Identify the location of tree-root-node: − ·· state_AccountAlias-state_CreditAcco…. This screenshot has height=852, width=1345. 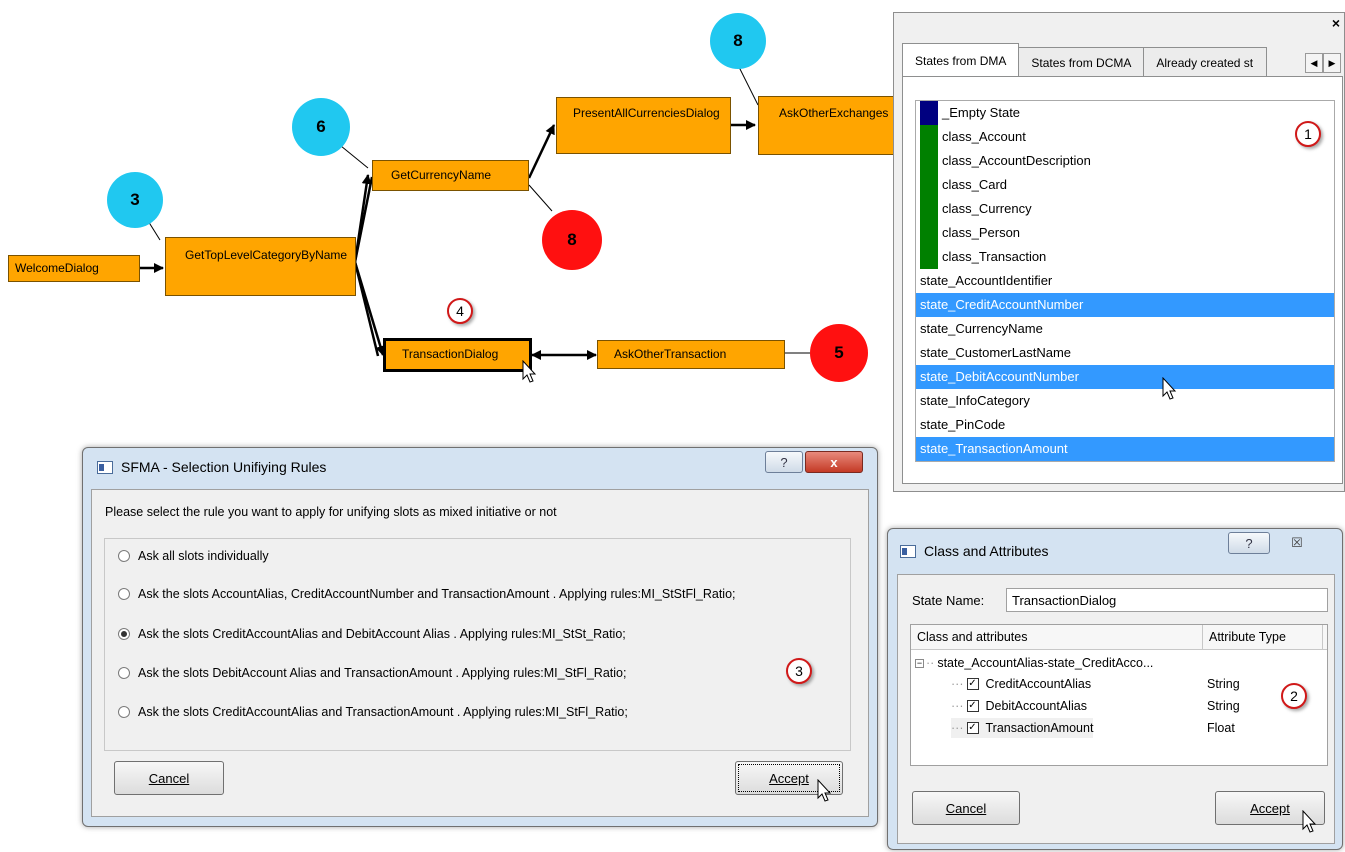
(1034, 663).